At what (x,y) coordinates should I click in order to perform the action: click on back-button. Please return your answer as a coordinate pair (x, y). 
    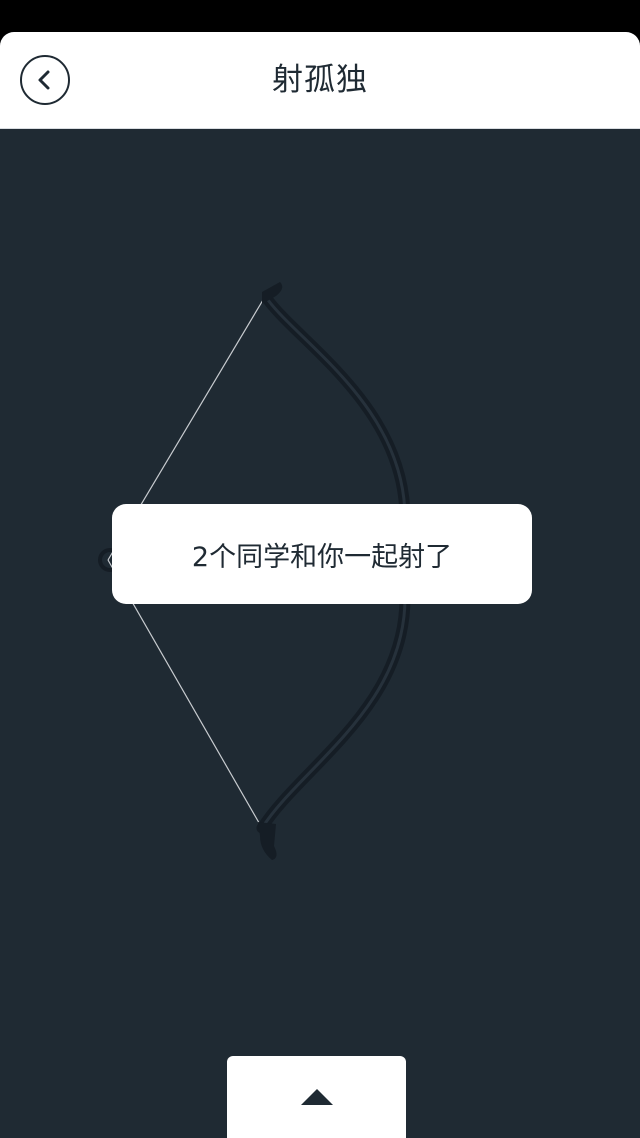
    Looking at the image, I should click on (45, 80).